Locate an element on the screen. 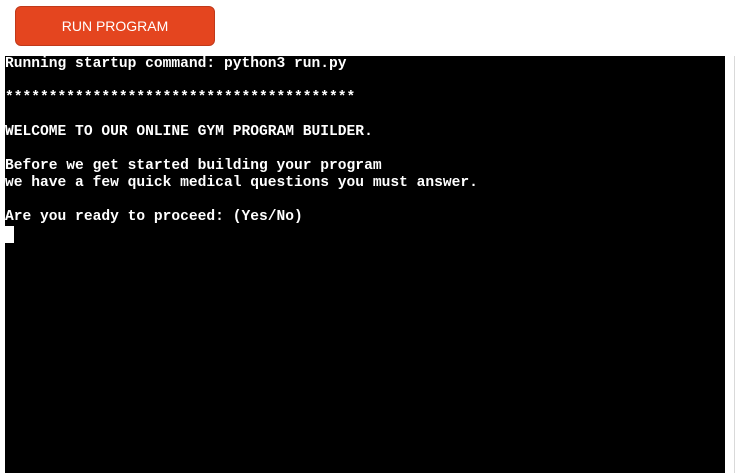 The width and height of the screenshot is (743, 473). terminal-scrollbar is located at coordinates (729, 264).